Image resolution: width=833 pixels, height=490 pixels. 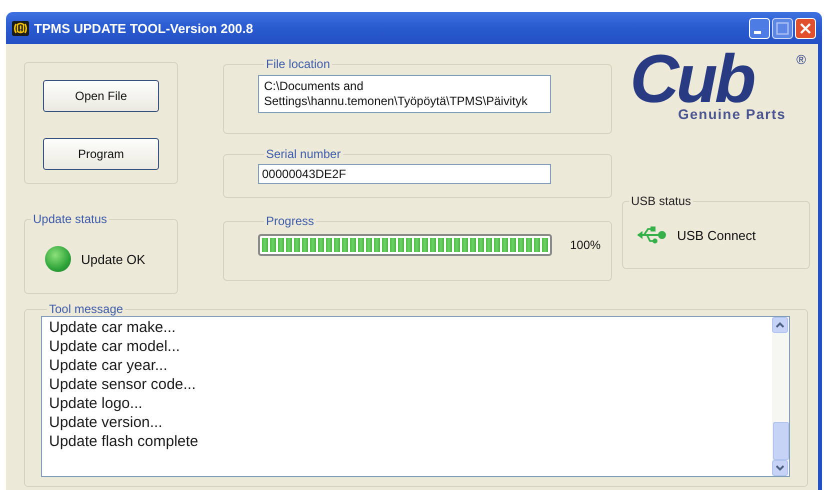 What do you see at coordinates (732, 114) in the screenshot?
I see `logo-tagline: Genuine Parts` at bounding box center [732, 114].